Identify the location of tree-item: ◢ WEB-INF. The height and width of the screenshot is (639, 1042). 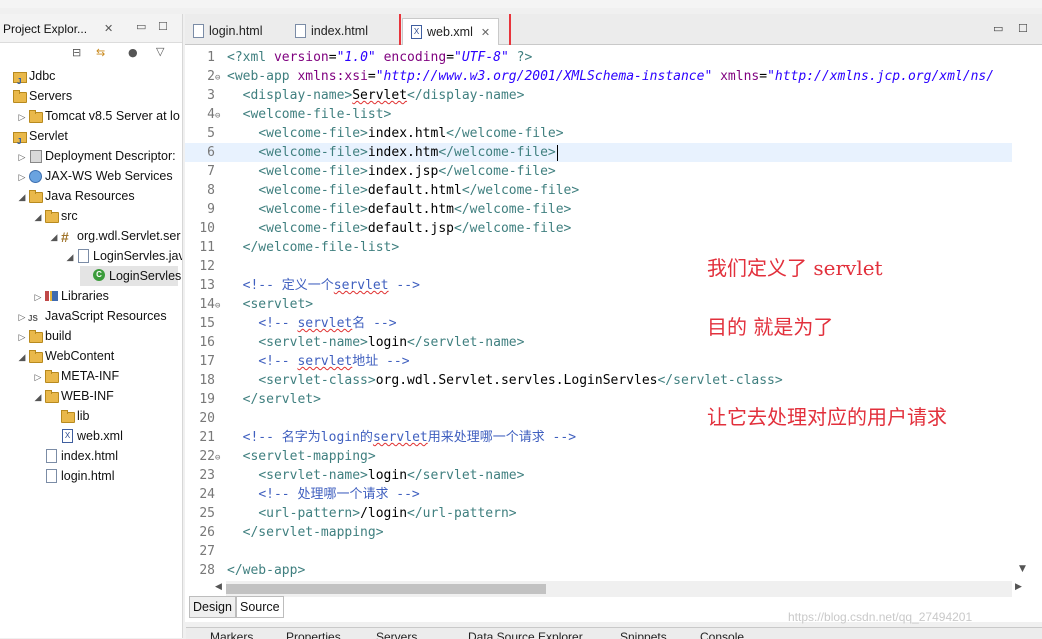
(73, 396).